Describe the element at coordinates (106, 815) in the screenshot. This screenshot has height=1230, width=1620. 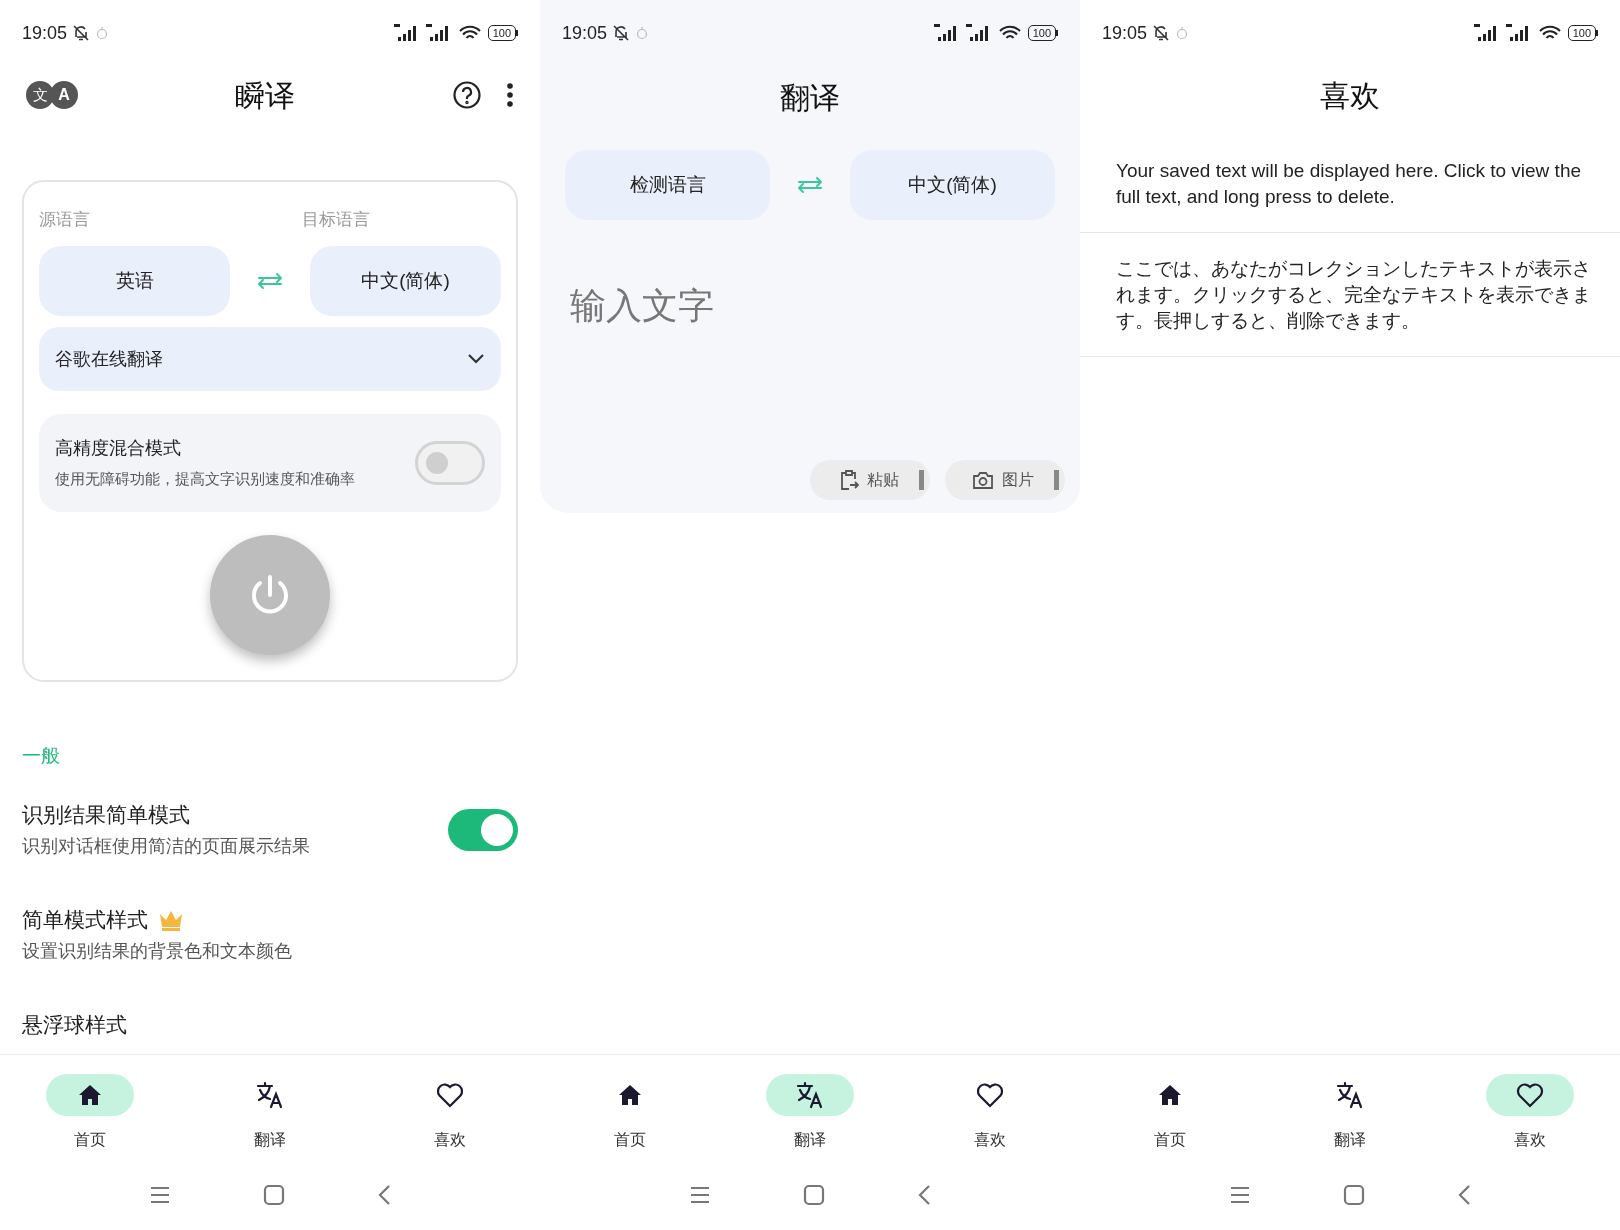
I see `setting-title: 识别结果简单模式` at that location.